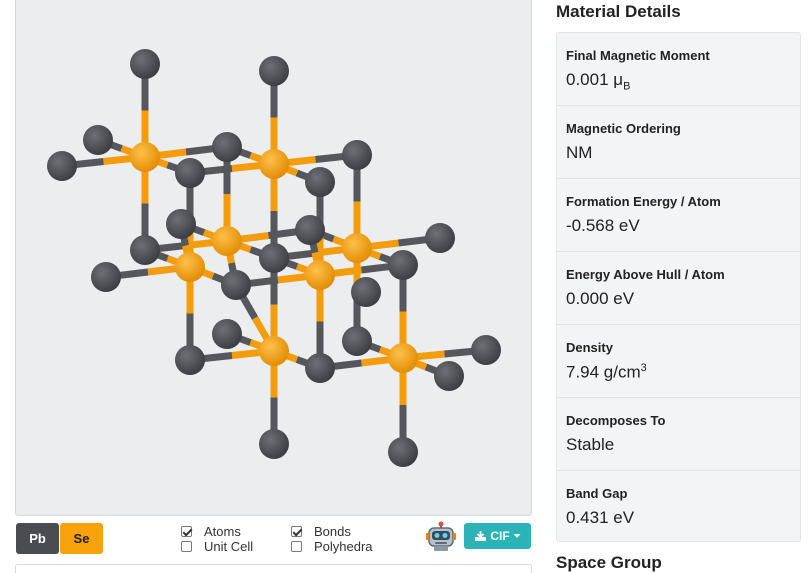 This screenshot has height=573, width=810. I want to click on toggle-polyhedra: Polyhedra, so click(332, 546).